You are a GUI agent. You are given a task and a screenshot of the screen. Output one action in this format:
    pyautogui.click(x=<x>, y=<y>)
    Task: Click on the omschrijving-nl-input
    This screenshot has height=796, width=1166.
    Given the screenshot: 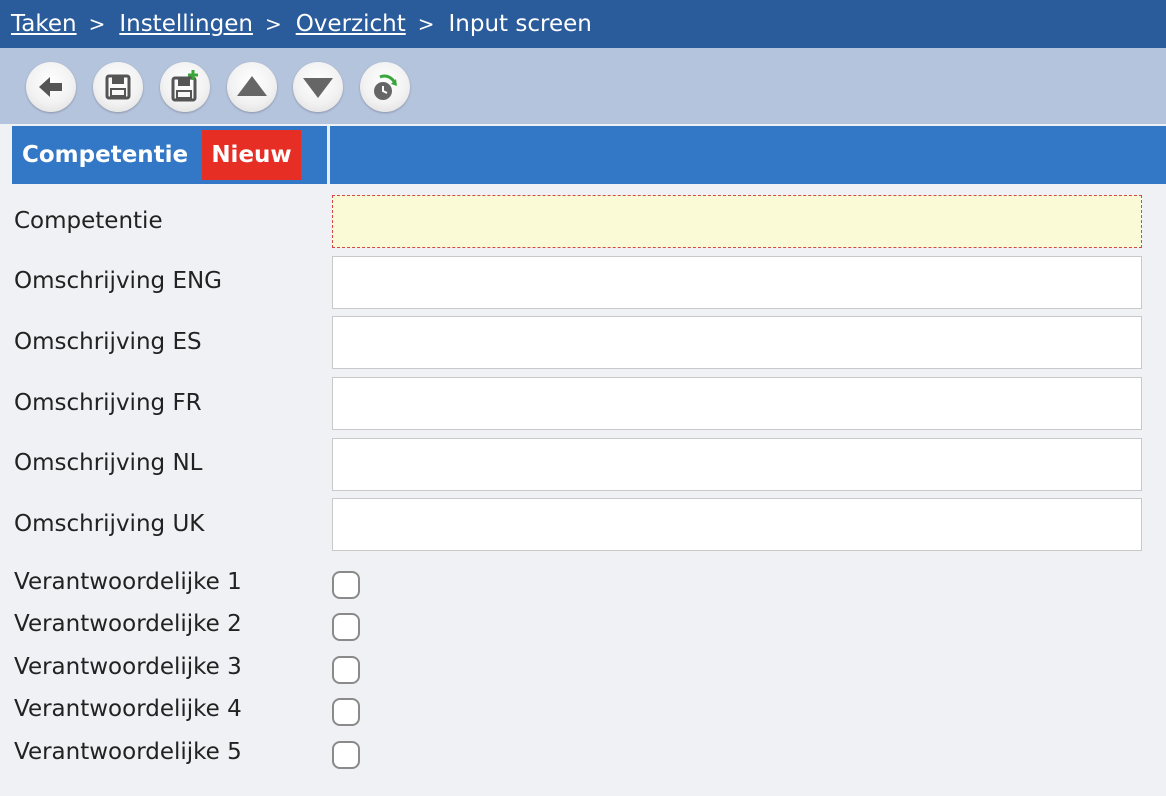 What is the action you would take?
    pyautogui.click(x=737, y=464)
    